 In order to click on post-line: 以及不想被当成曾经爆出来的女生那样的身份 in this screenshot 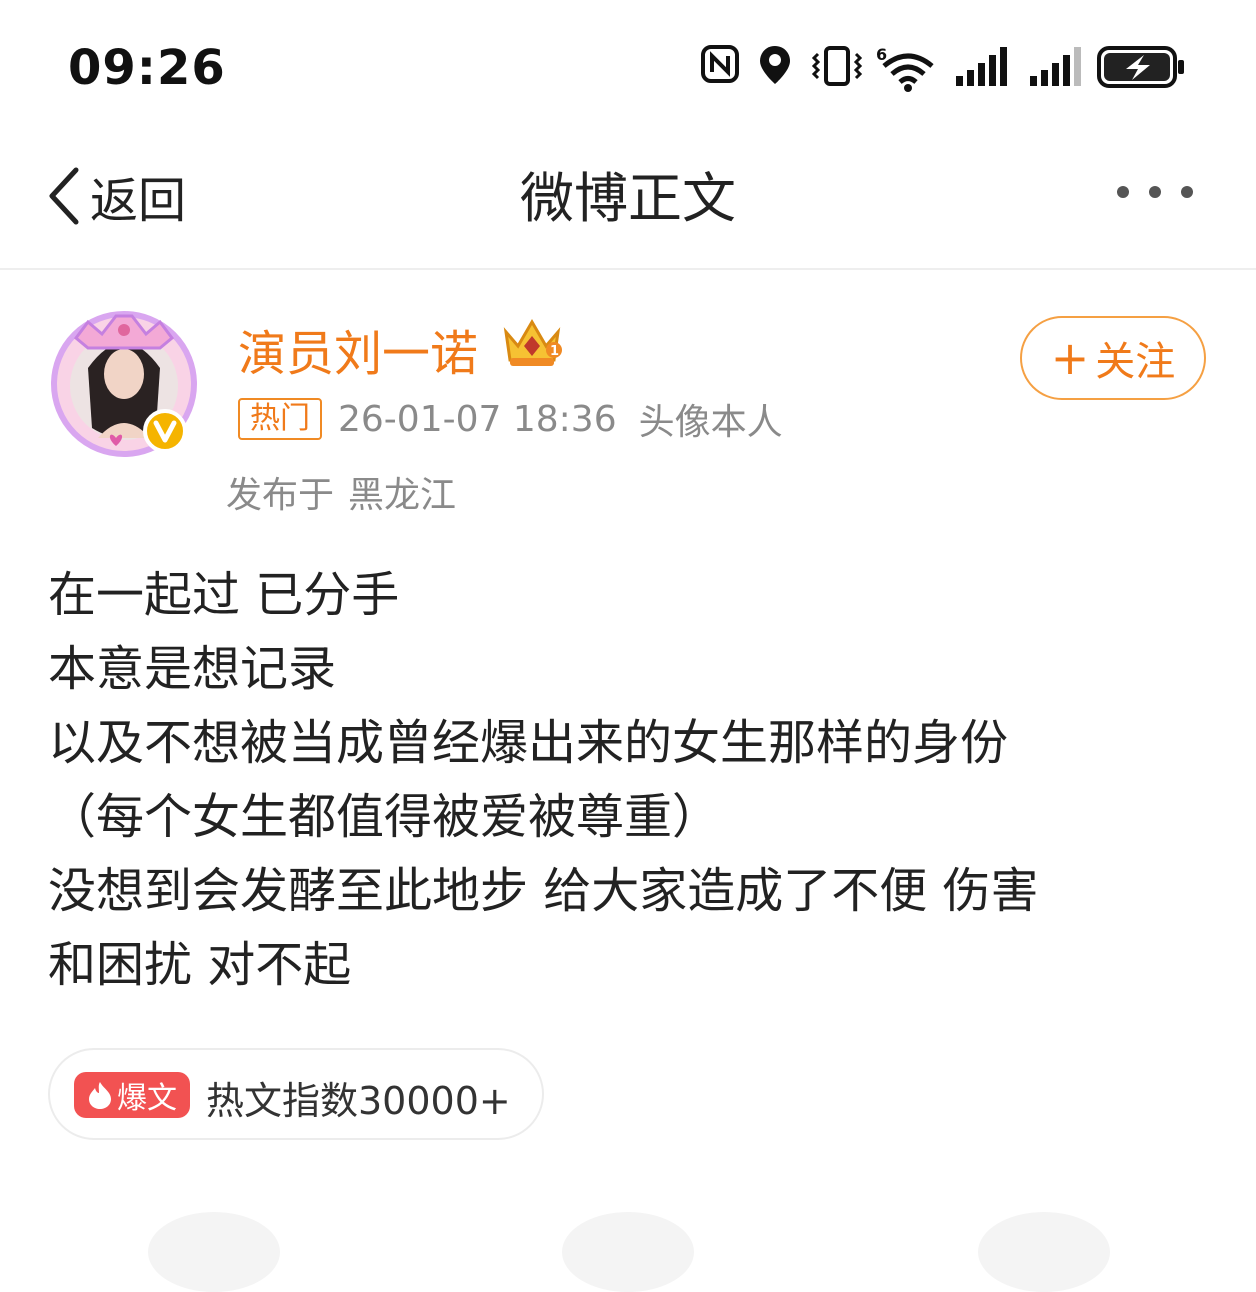, I will do `click(528, 743)`.